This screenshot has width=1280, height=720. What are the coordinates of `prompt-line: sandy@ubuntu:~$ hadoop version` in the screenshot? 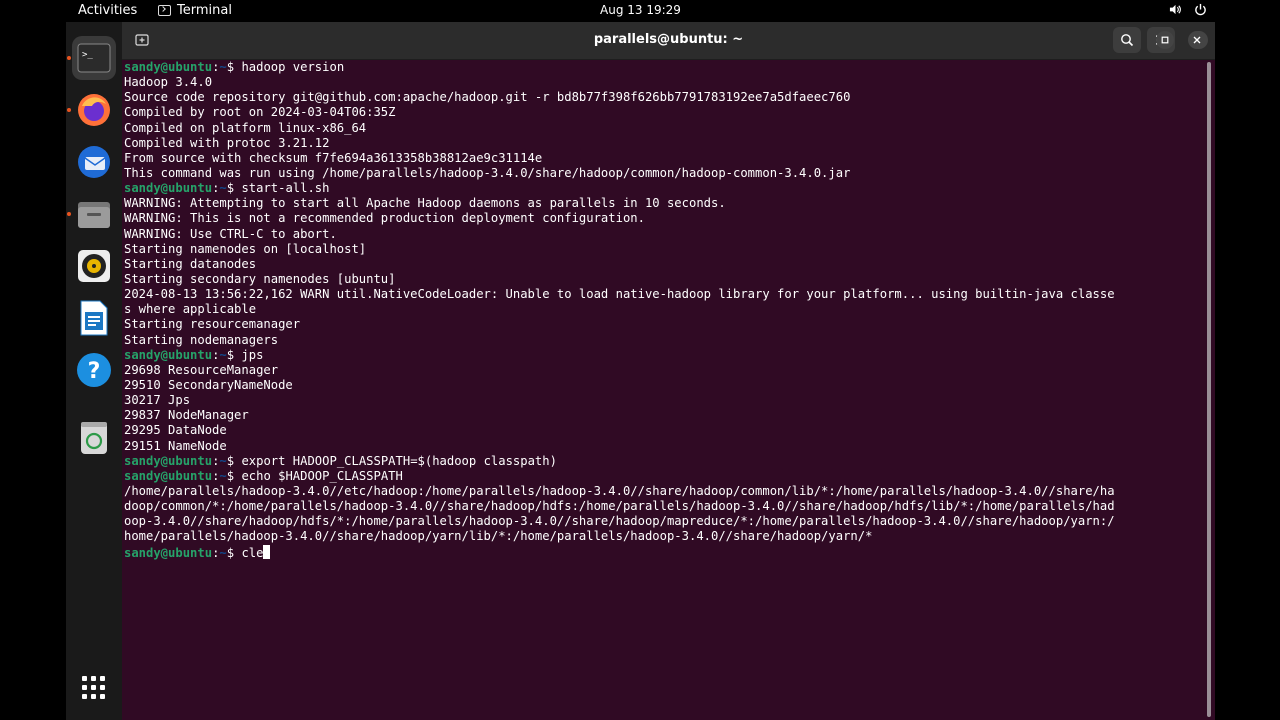 It's located at (663, 67).